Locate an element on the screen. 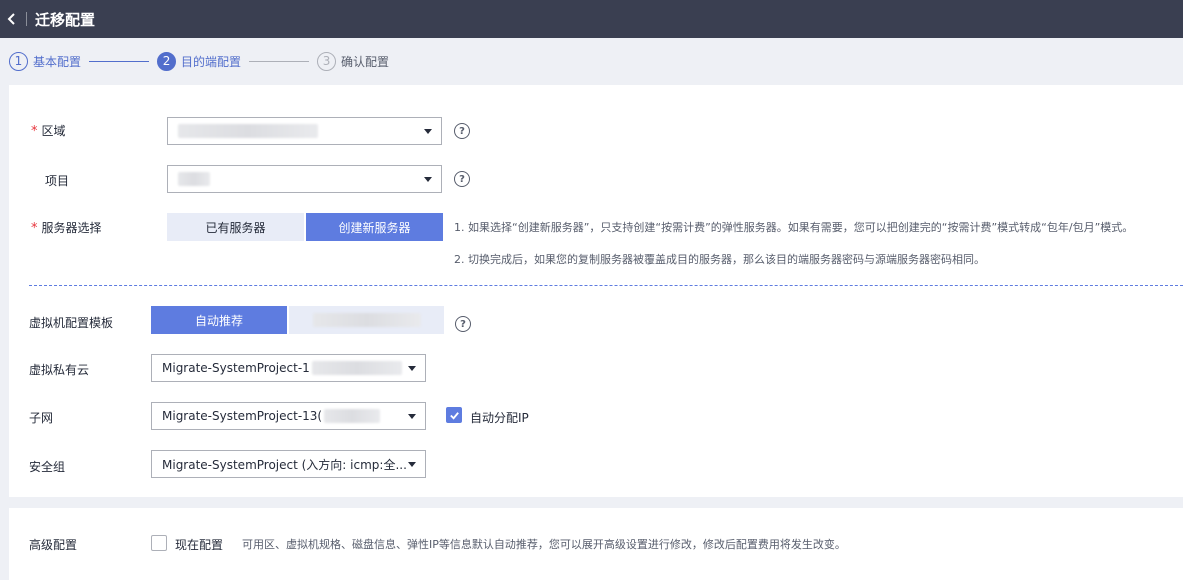 This screenshot has height=580, width=1183. project-select is located at coordinates (304, 179).